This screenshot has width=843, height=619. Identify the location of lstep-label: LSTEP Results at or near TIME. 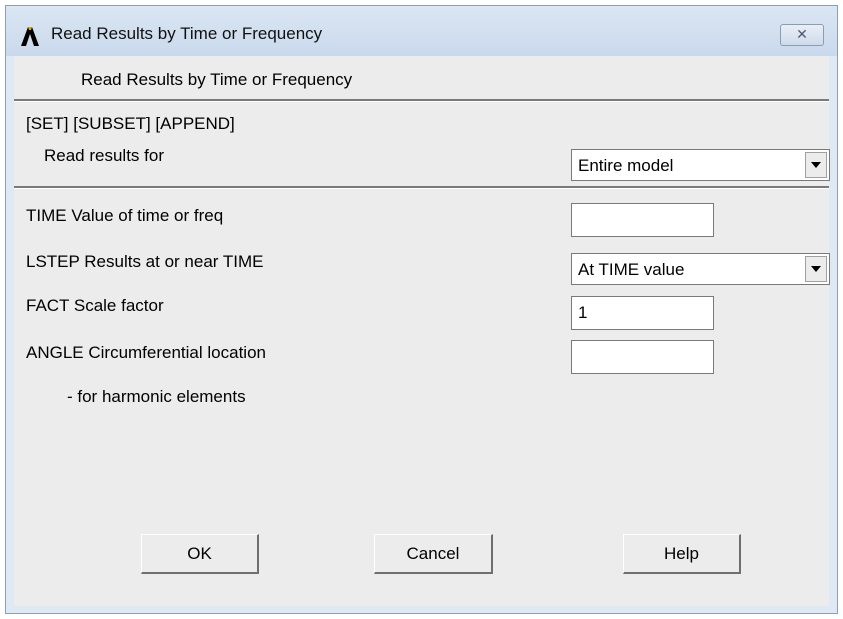
(145, 261).